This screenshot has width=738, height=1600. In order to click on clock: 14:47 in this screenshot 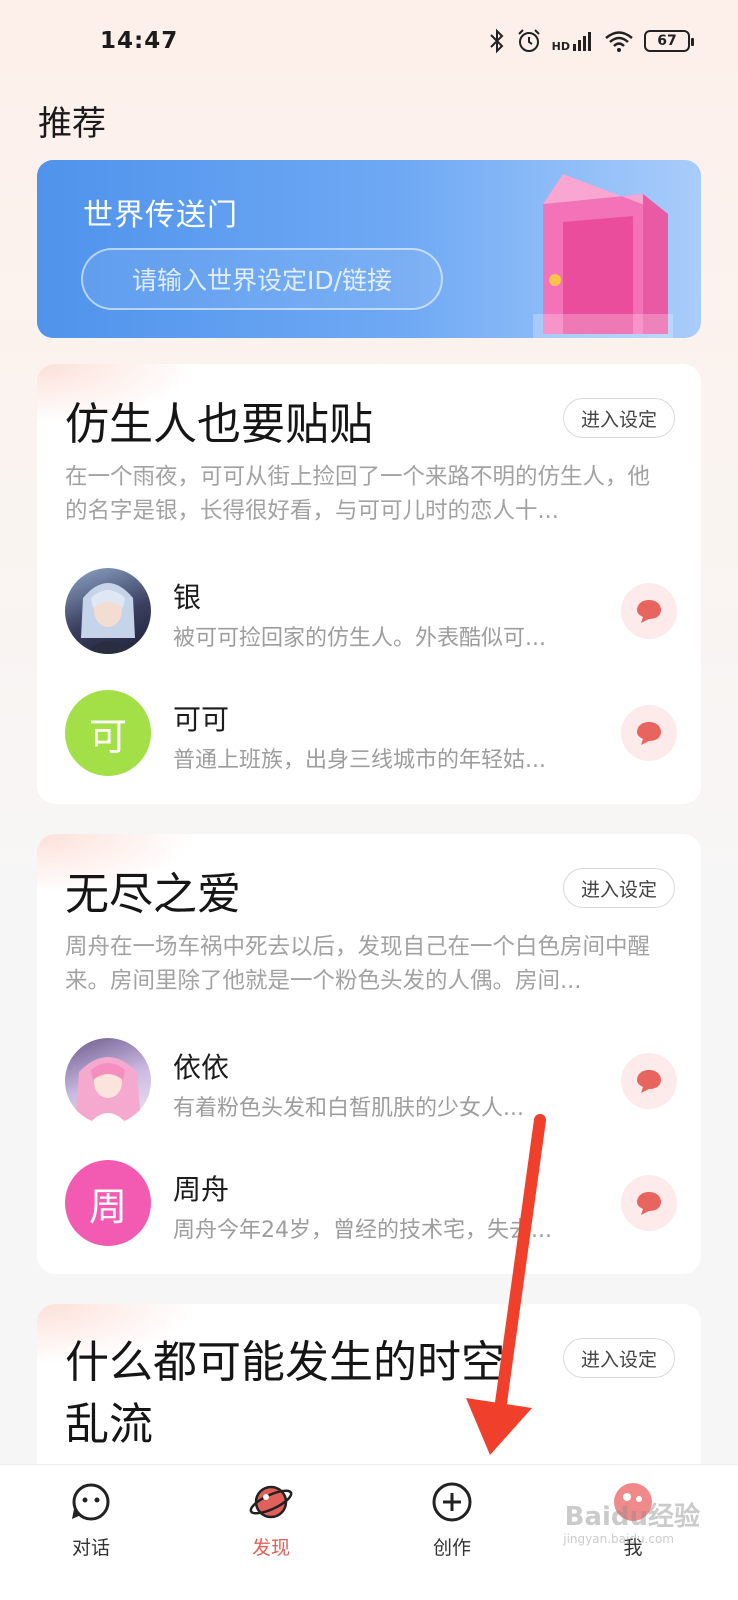, I will do `click(139, 41)`.